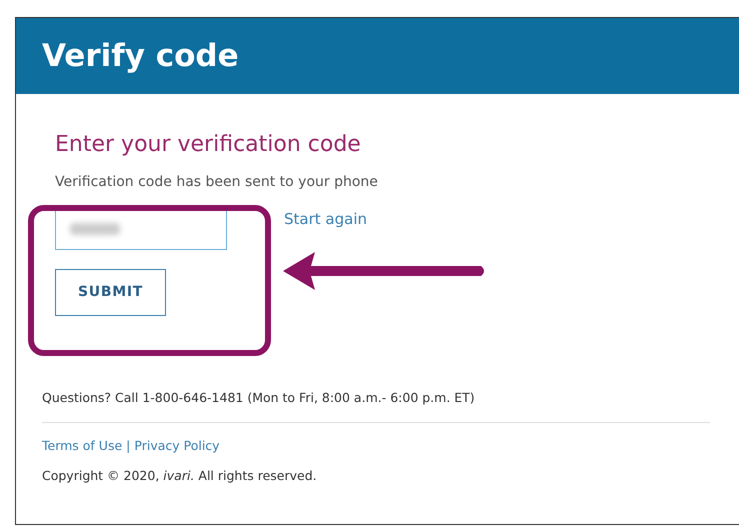 The image size is (739, 529). Describe the element at coordinates (325, 219) in the screenshot. I see `start-again-link: Start again` at that location.